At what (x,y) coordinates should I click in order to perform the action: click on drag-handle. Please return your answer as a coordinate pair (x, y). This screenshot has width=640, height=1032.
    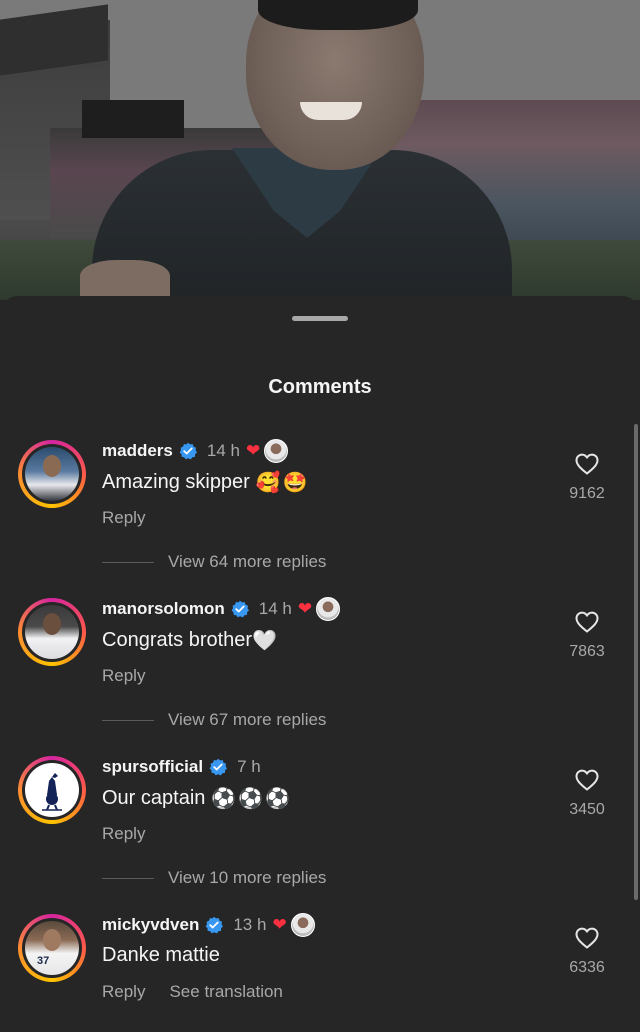
    Looking at the image, I should click on (320, 318).